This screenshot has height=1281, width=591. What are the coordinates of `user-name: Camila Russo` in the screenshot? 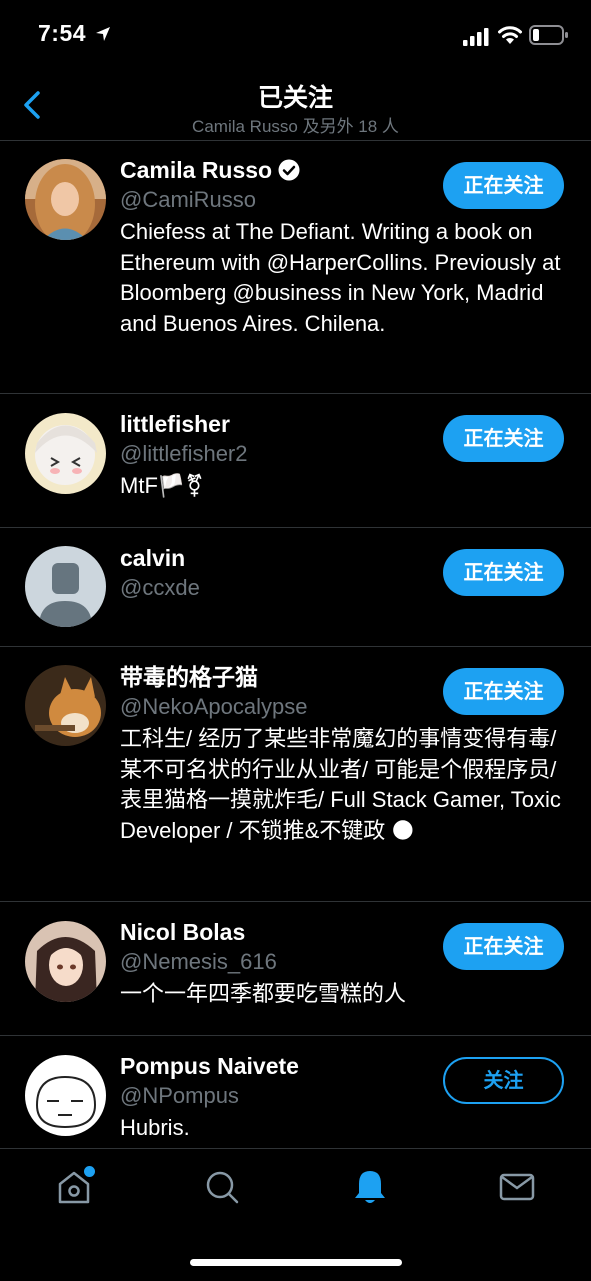 It's located at (196, 170).